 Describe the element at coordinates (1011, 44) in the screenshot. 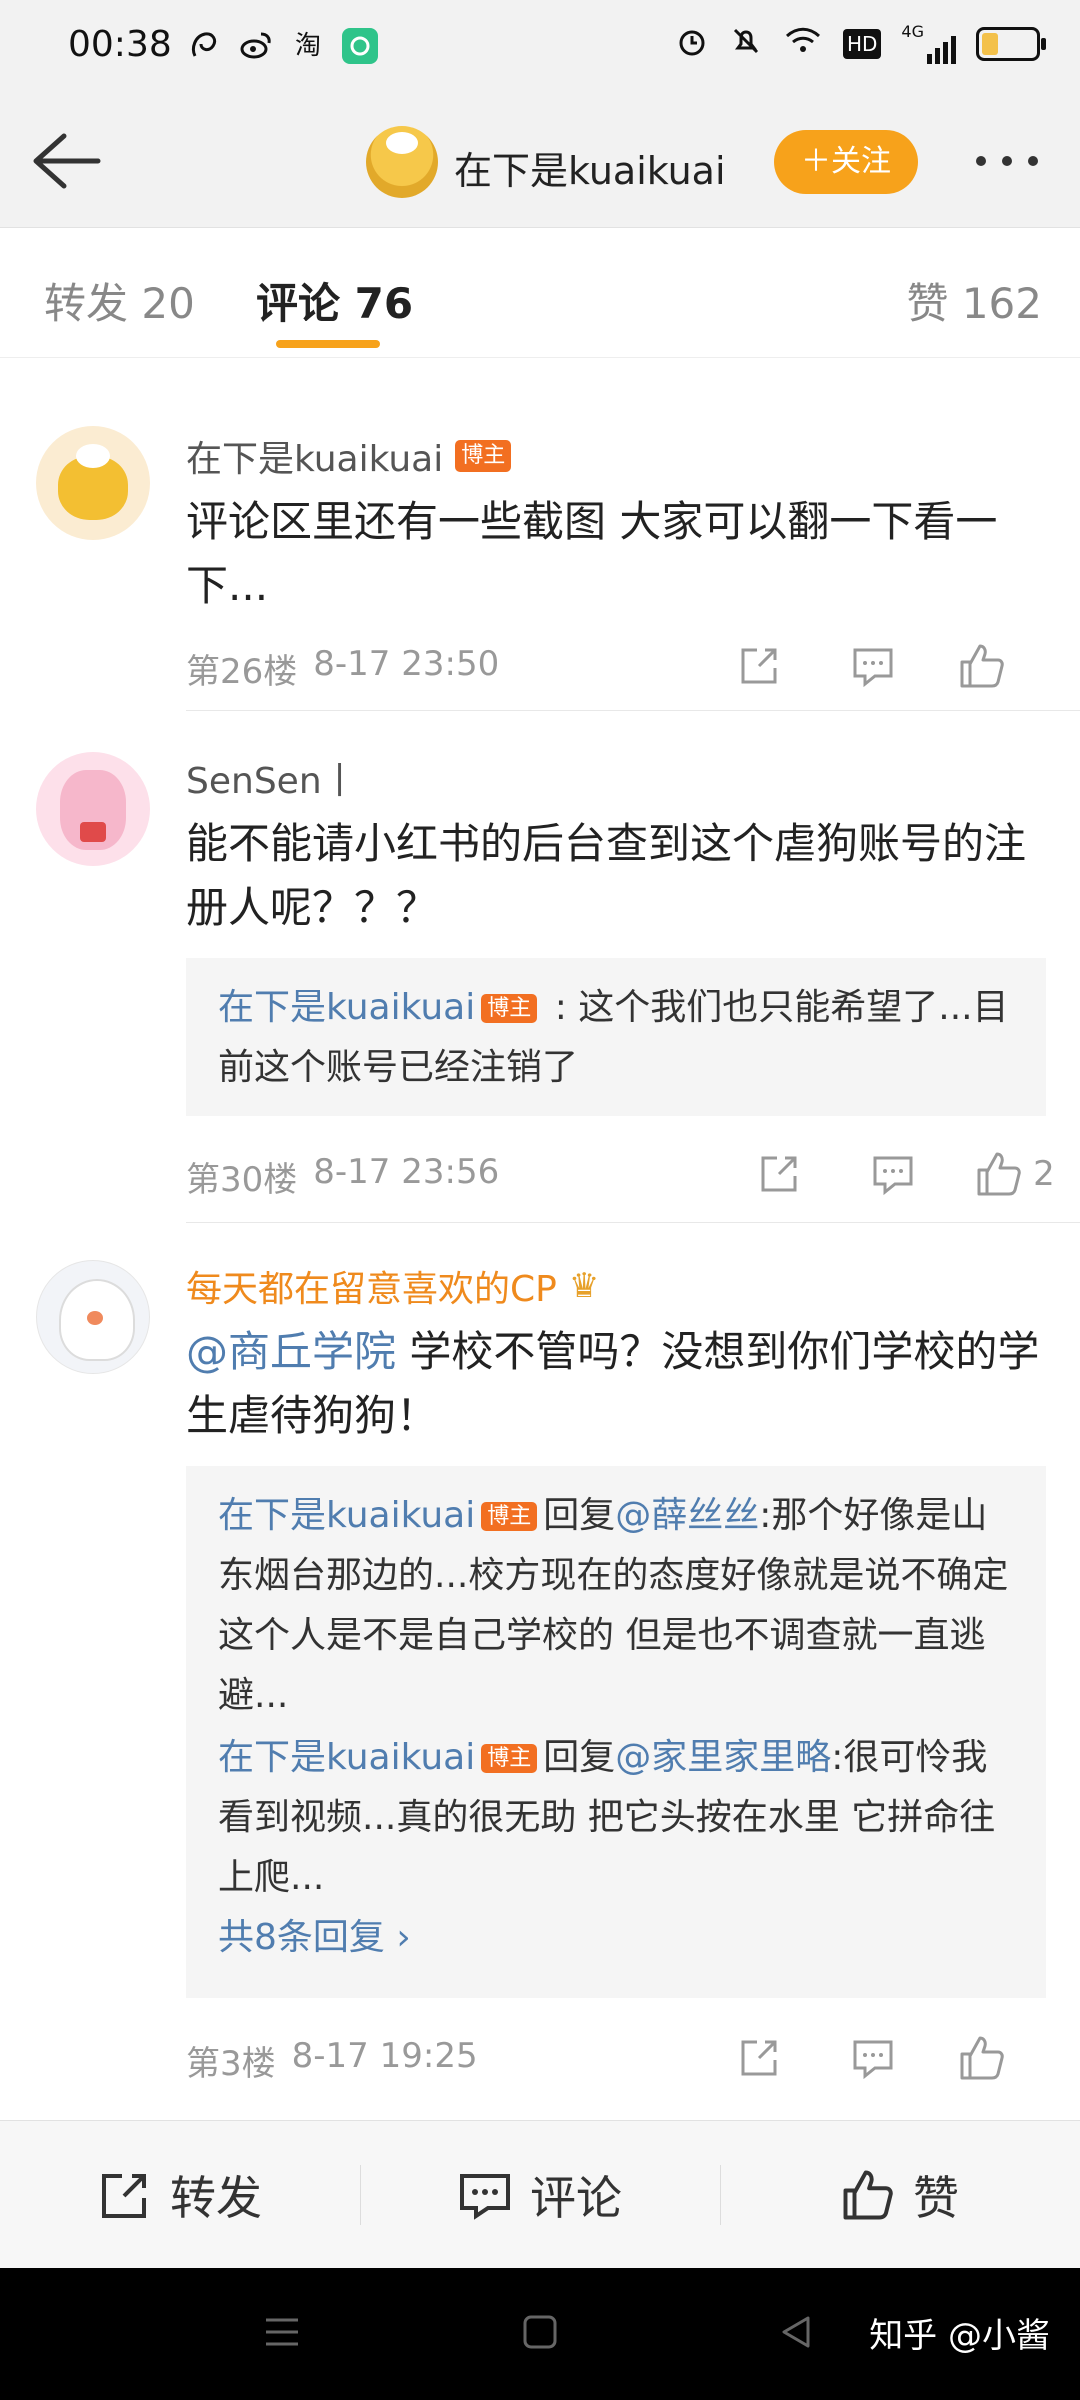

I see `battery-icon` at that location.